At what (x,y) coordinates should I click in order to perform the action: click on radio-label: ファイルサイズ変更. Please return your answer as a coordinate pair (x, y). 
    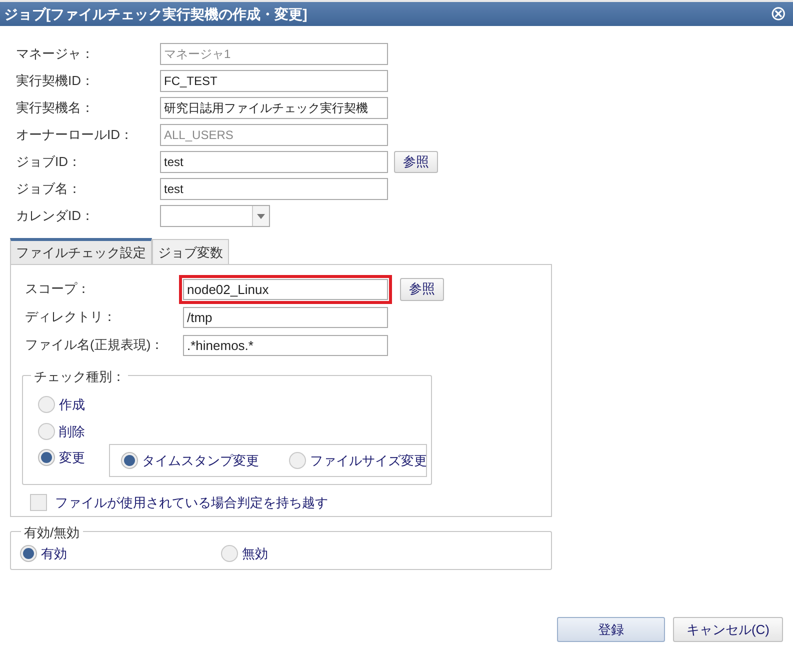
    Looking at the image, I should click on (368, 461).